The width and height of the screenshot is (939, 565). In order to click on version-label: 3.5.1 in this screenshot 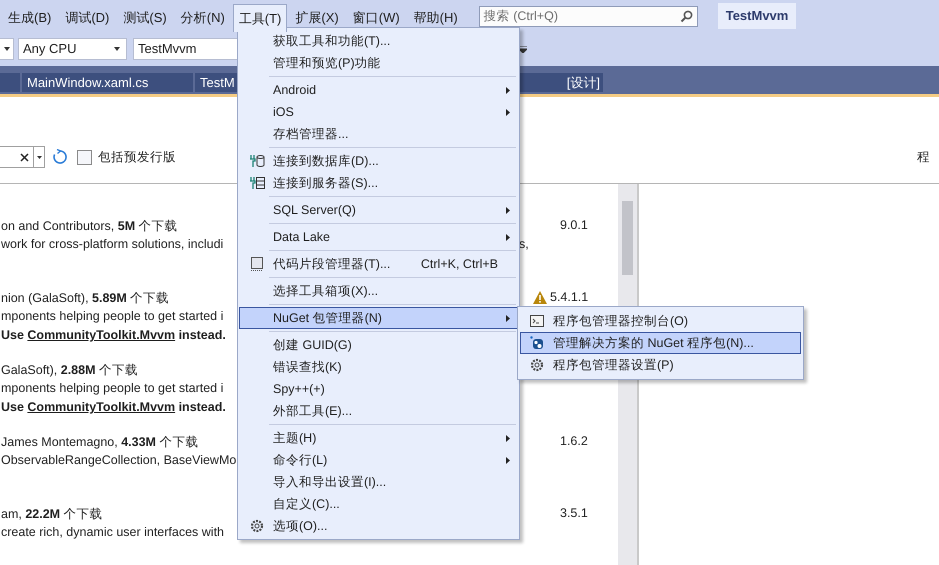, I will do `click(574, 513)`.